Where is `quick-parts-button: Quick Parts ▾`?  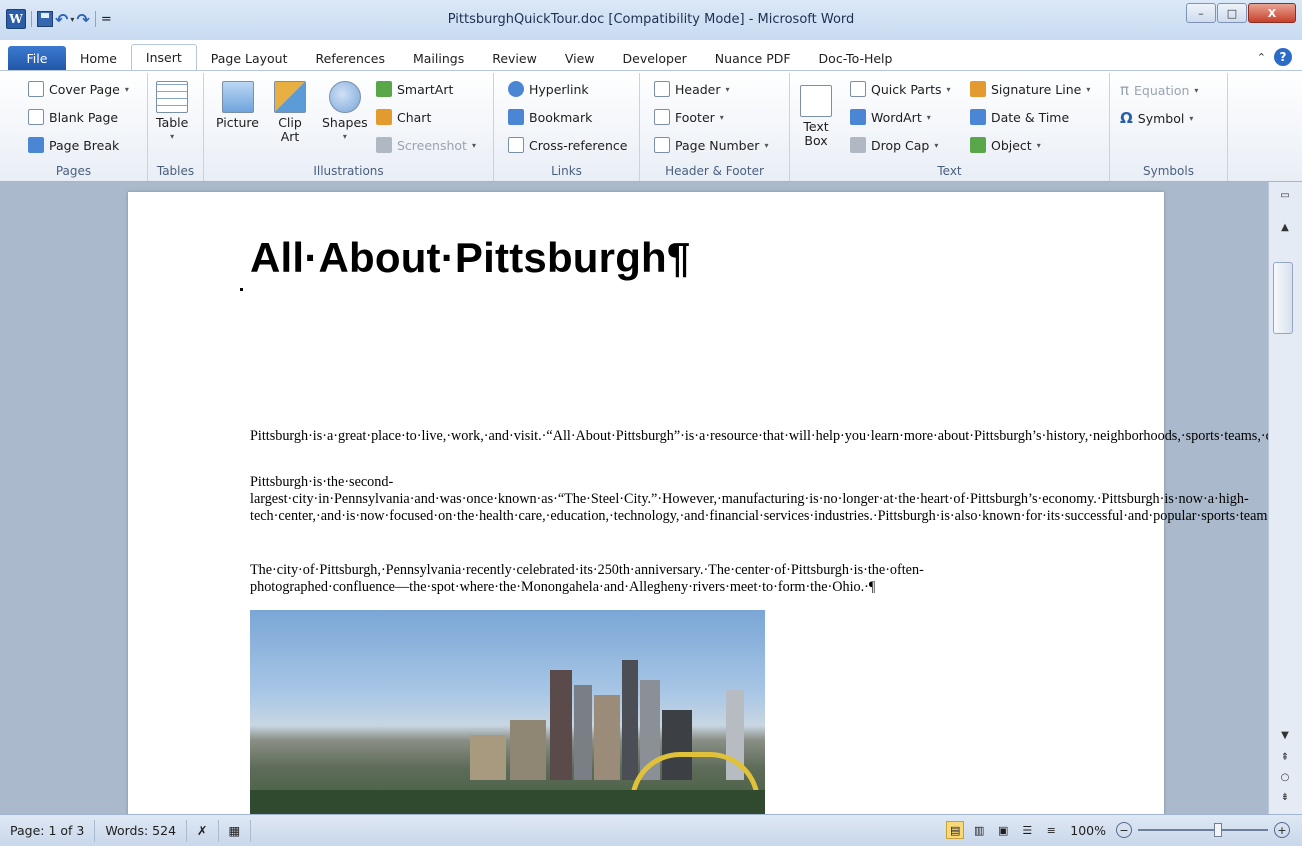 quick-parts-button: Quick Parts ▾ is located at coordinates (900, 89).